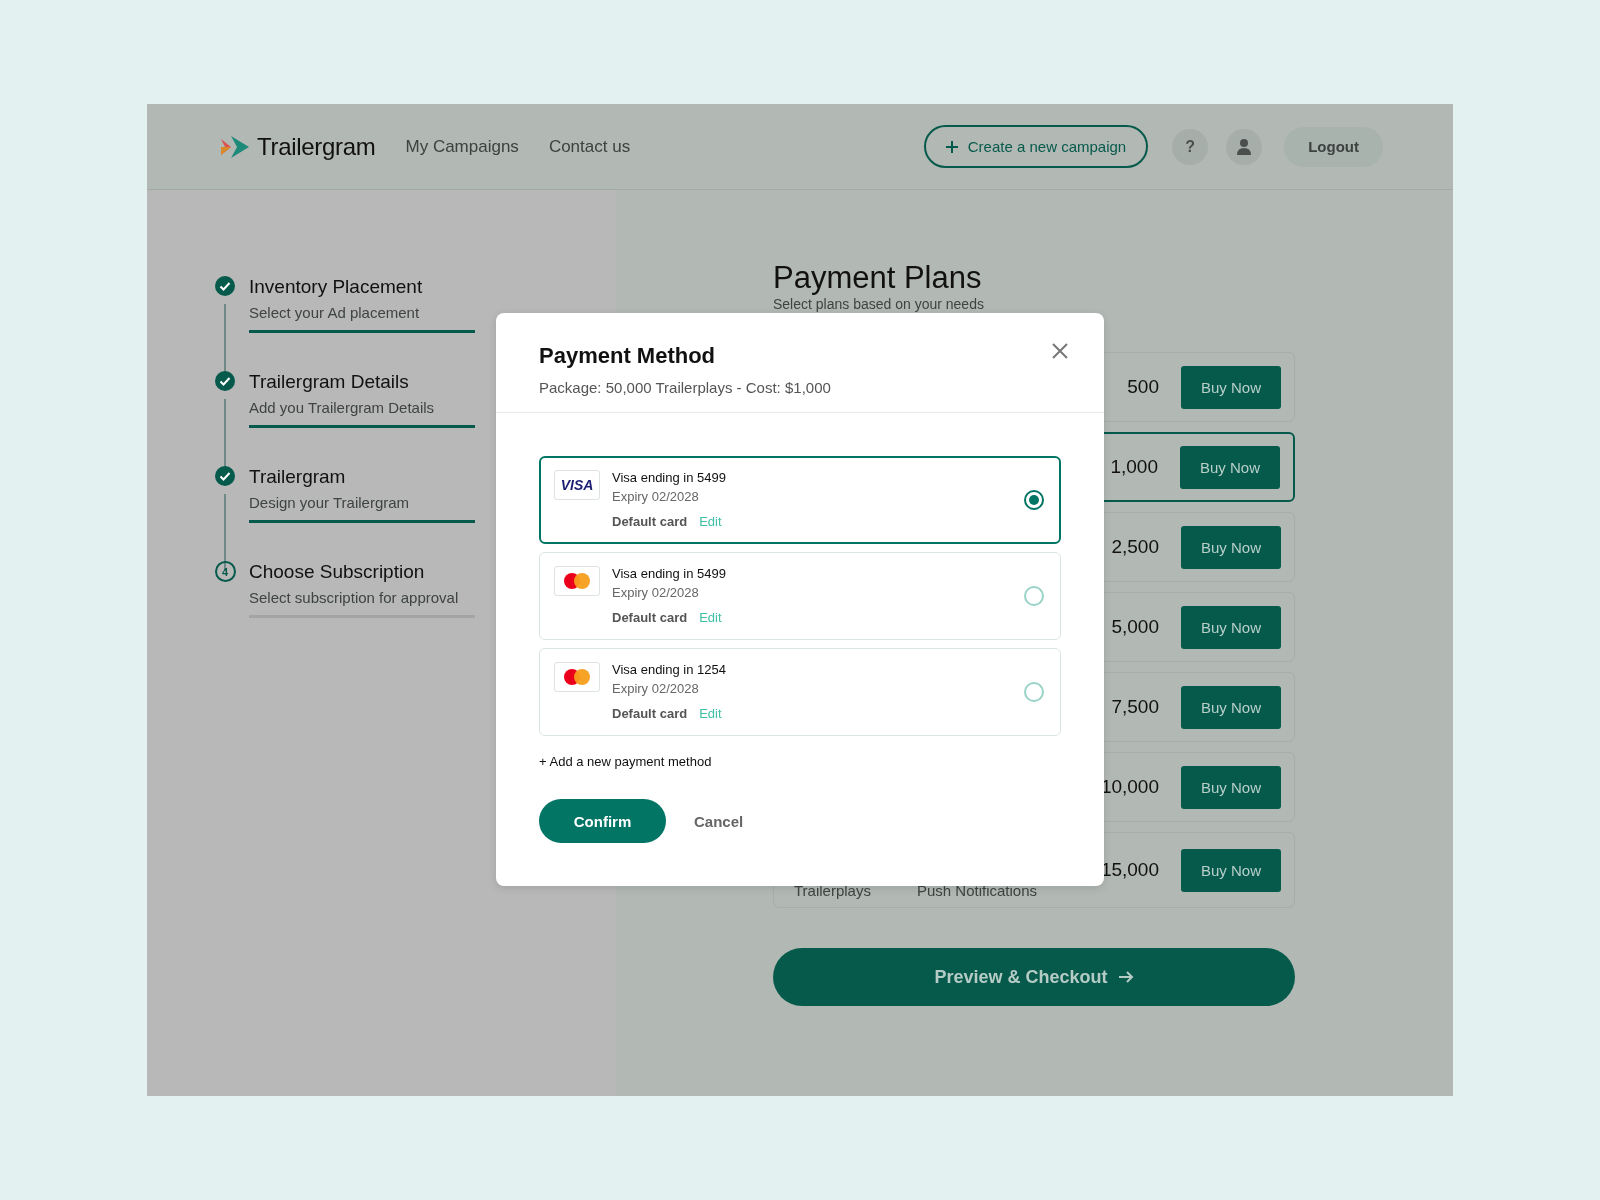 Image resolution: width=1600 pixels, height=1200 pixels. Describe the element at coordinates (879, 304) in the screenshot. I see `page-subtitle: Select plans based on your needs` at that location.